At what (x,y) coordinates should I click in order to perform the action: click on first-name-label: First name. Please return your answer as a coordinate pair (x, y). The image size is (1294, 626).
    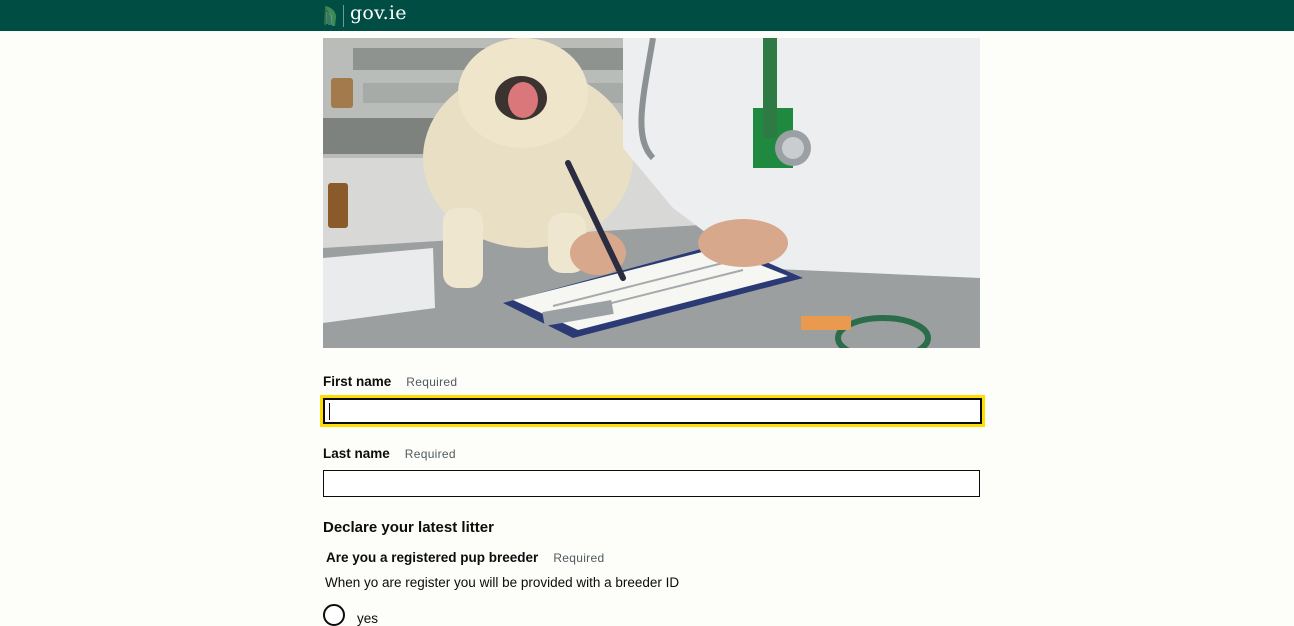
    Looking at the image, I should click on (357, 381).